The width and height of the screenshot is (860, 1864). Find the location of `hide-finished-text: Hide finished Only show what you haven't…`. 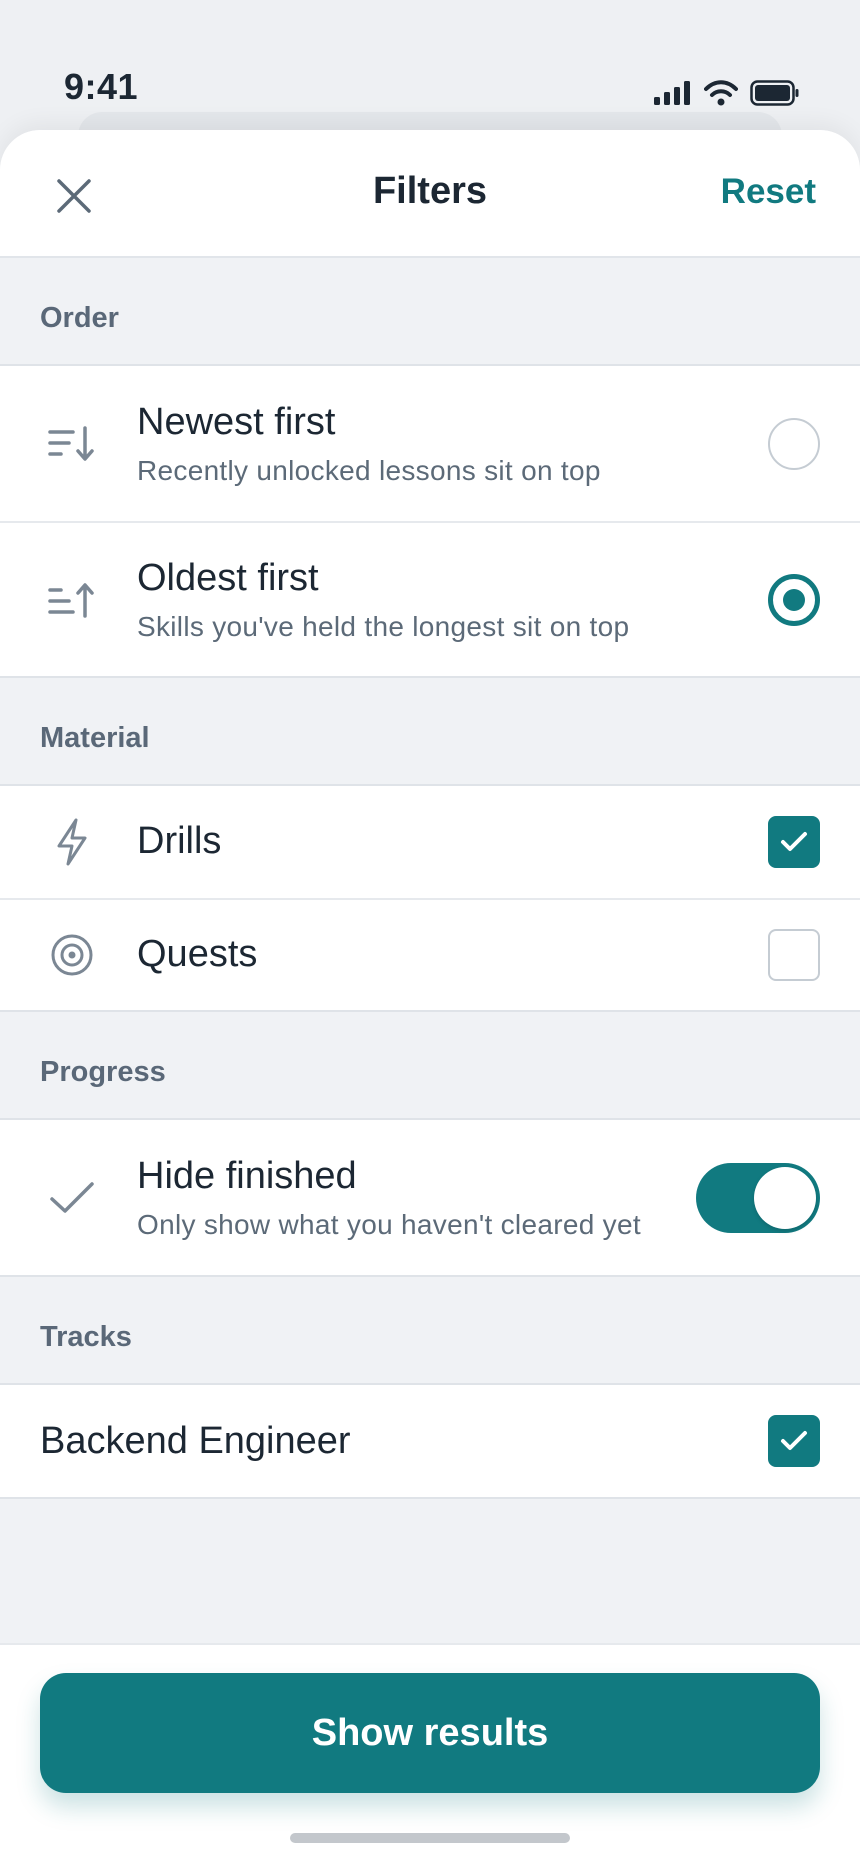

hide-finished-text: Hide finished Only show what you haven't… is located at coordinates (408, 1198).